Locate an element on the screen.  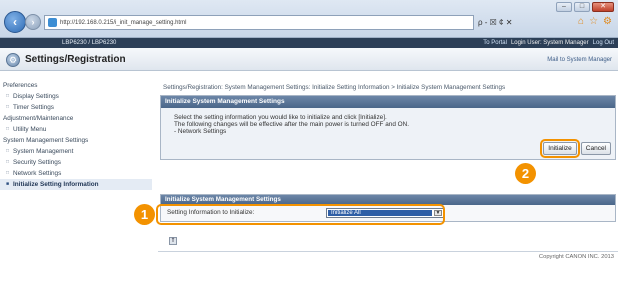
back-to-top-icon: ⇑ is located at coordinates (173, 241).